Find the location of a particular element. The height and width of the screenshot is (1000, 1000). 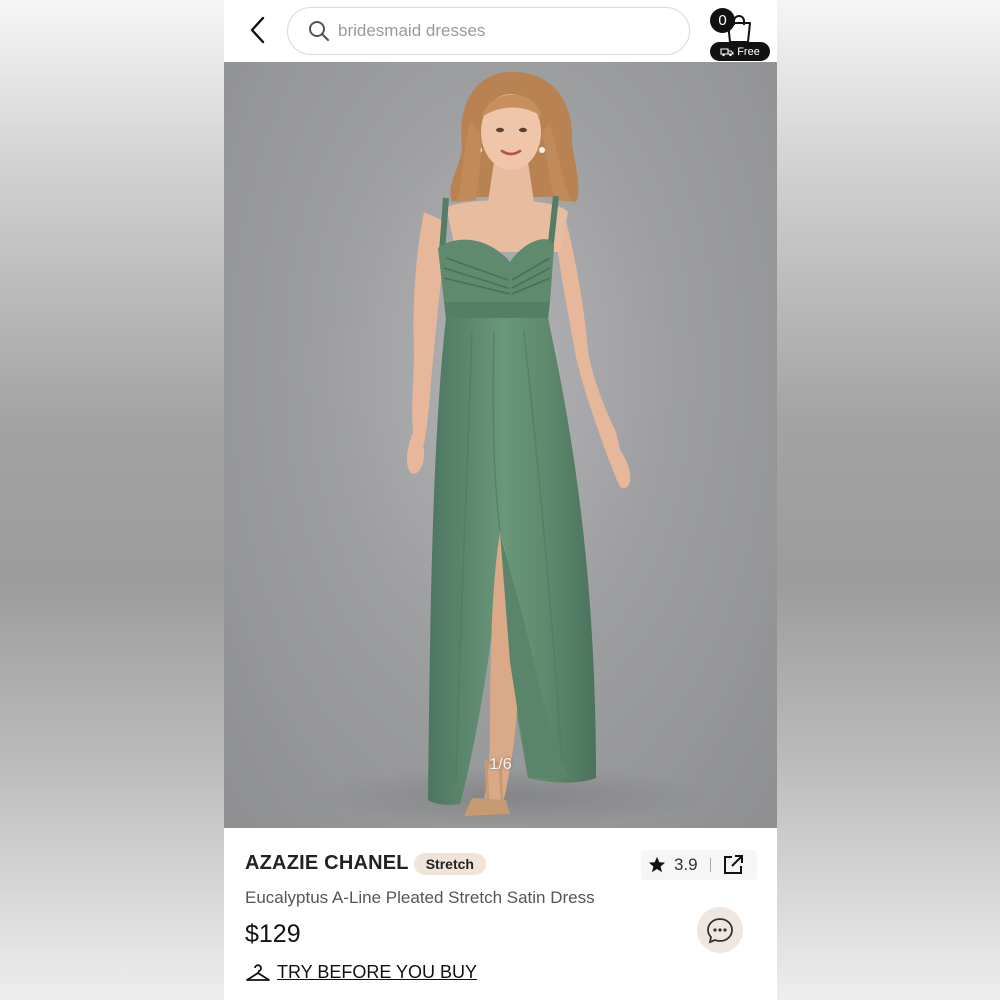

chat-button is located at coordinates (720, 930).